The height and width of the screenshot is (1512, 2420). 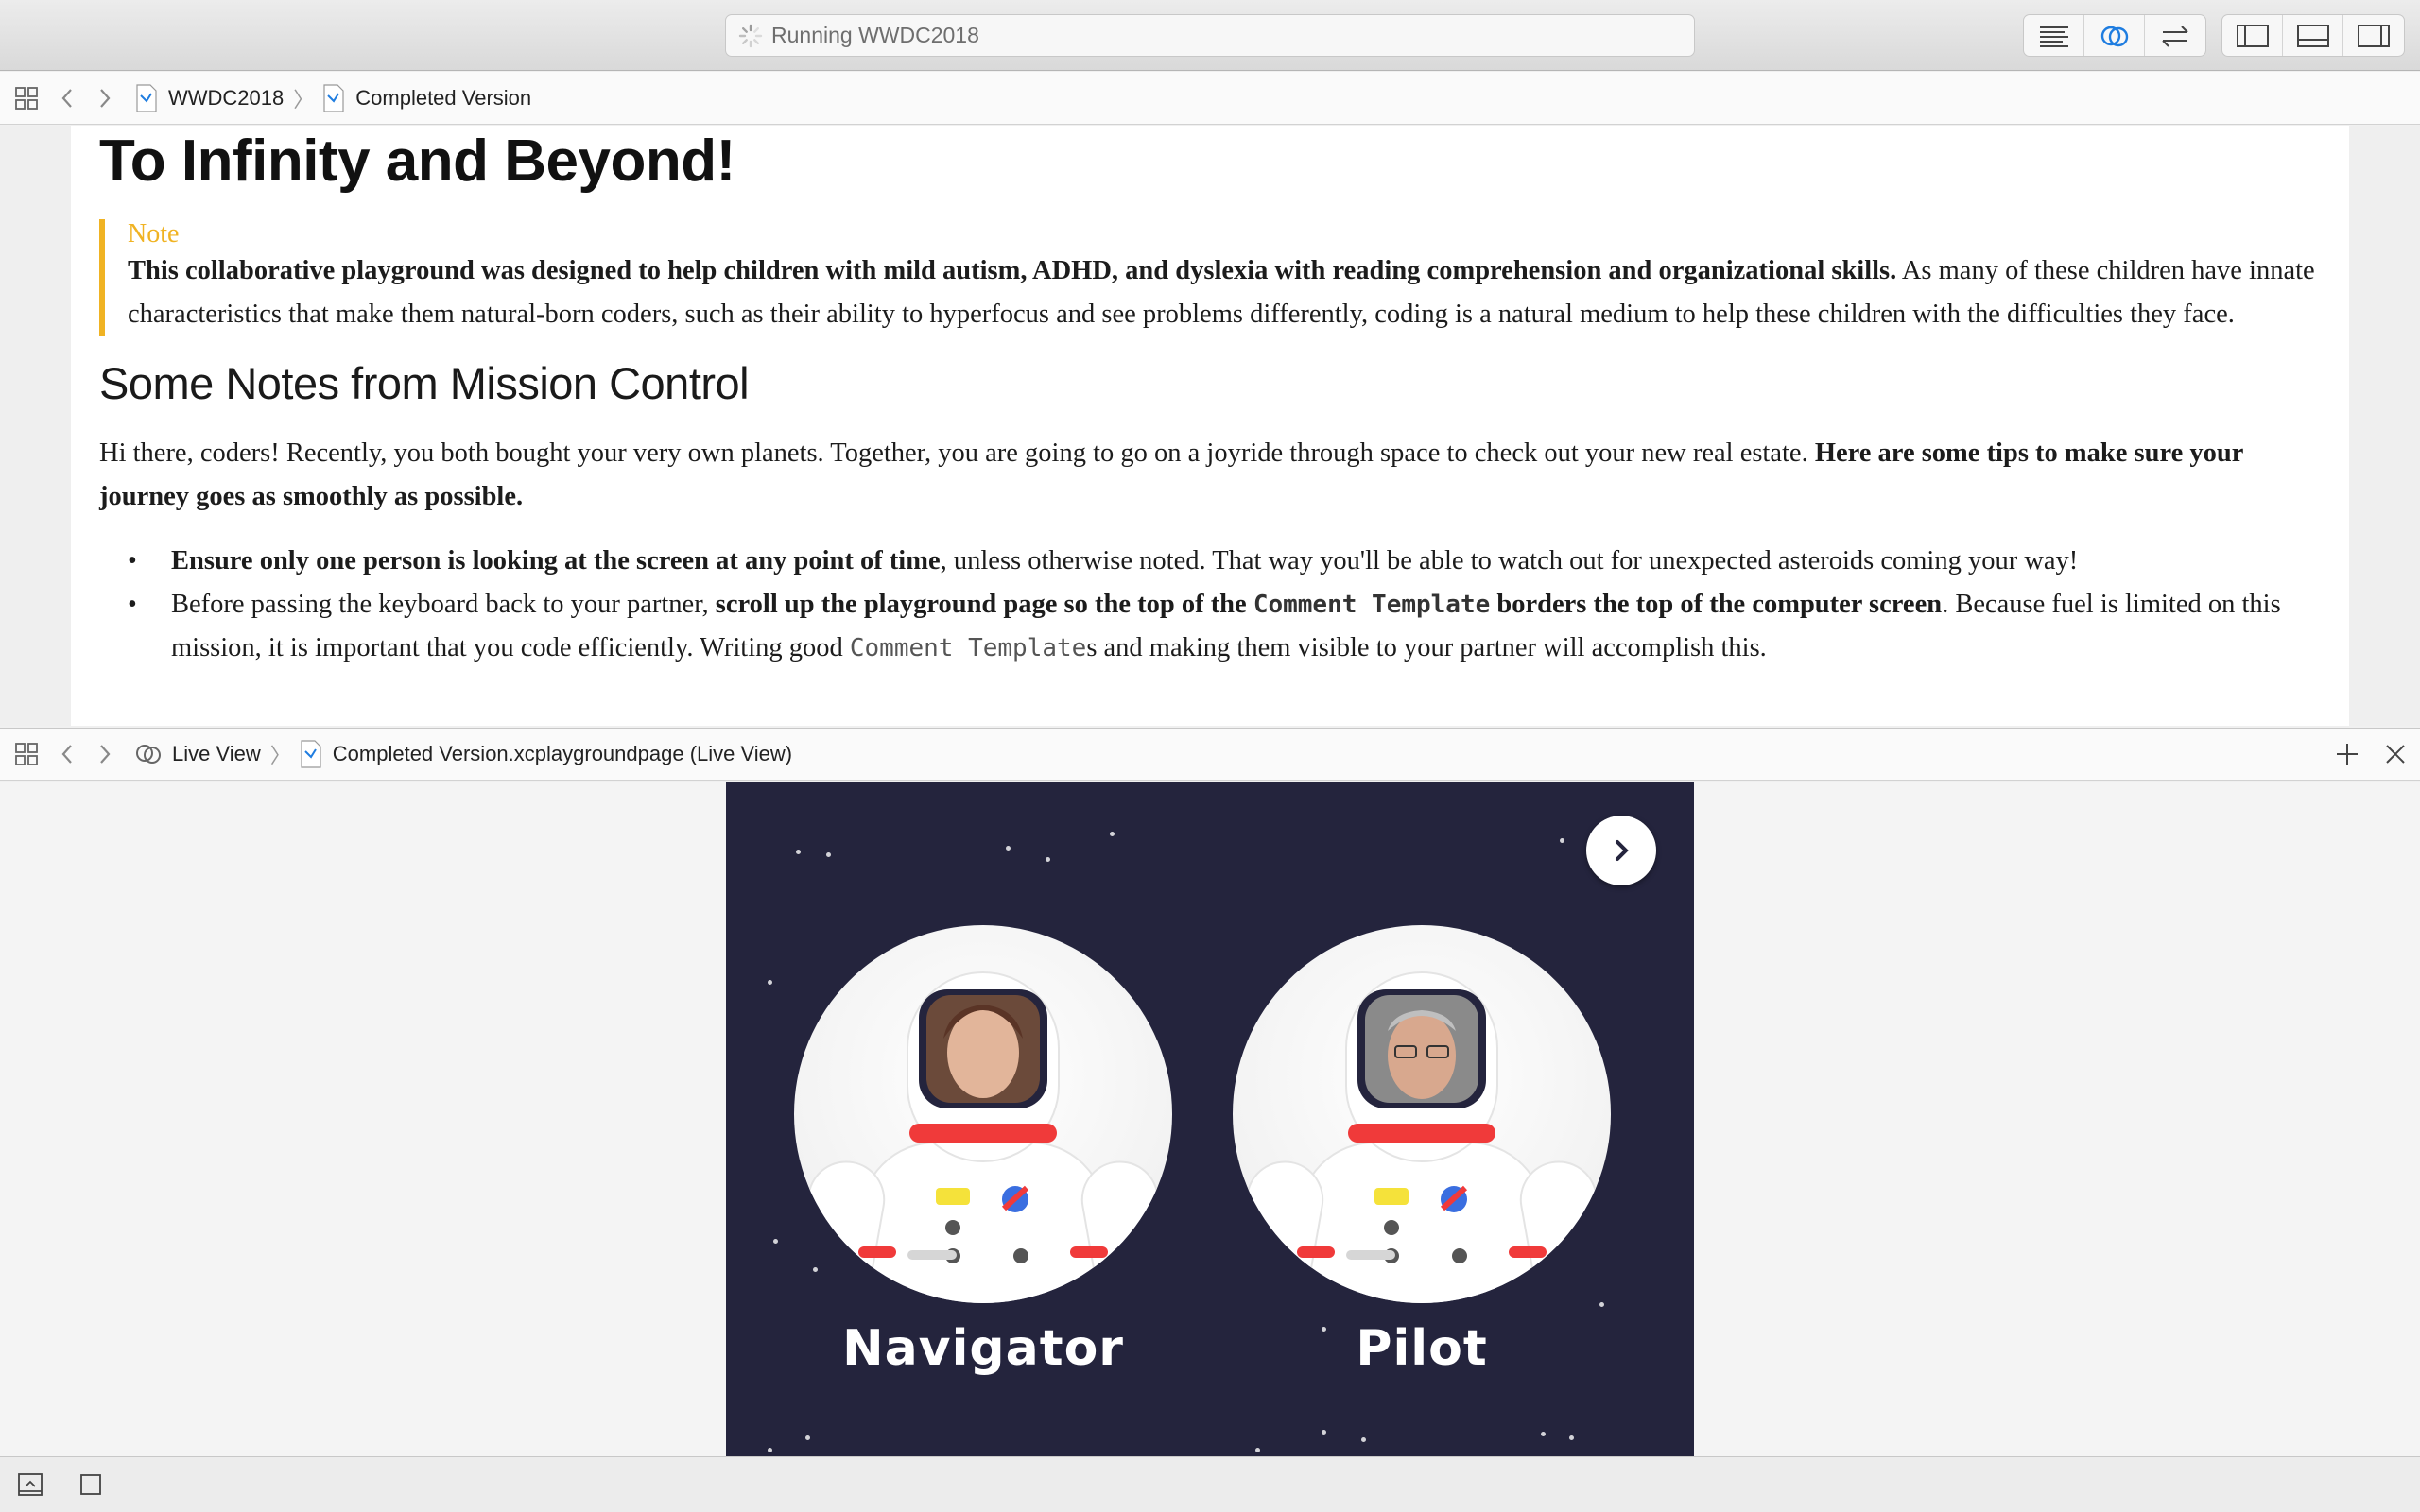 What do you see at coordinates (983, 1348) in the screenshot?
I see `navigator-label: Navigator` at bounding box center [983, 1348].